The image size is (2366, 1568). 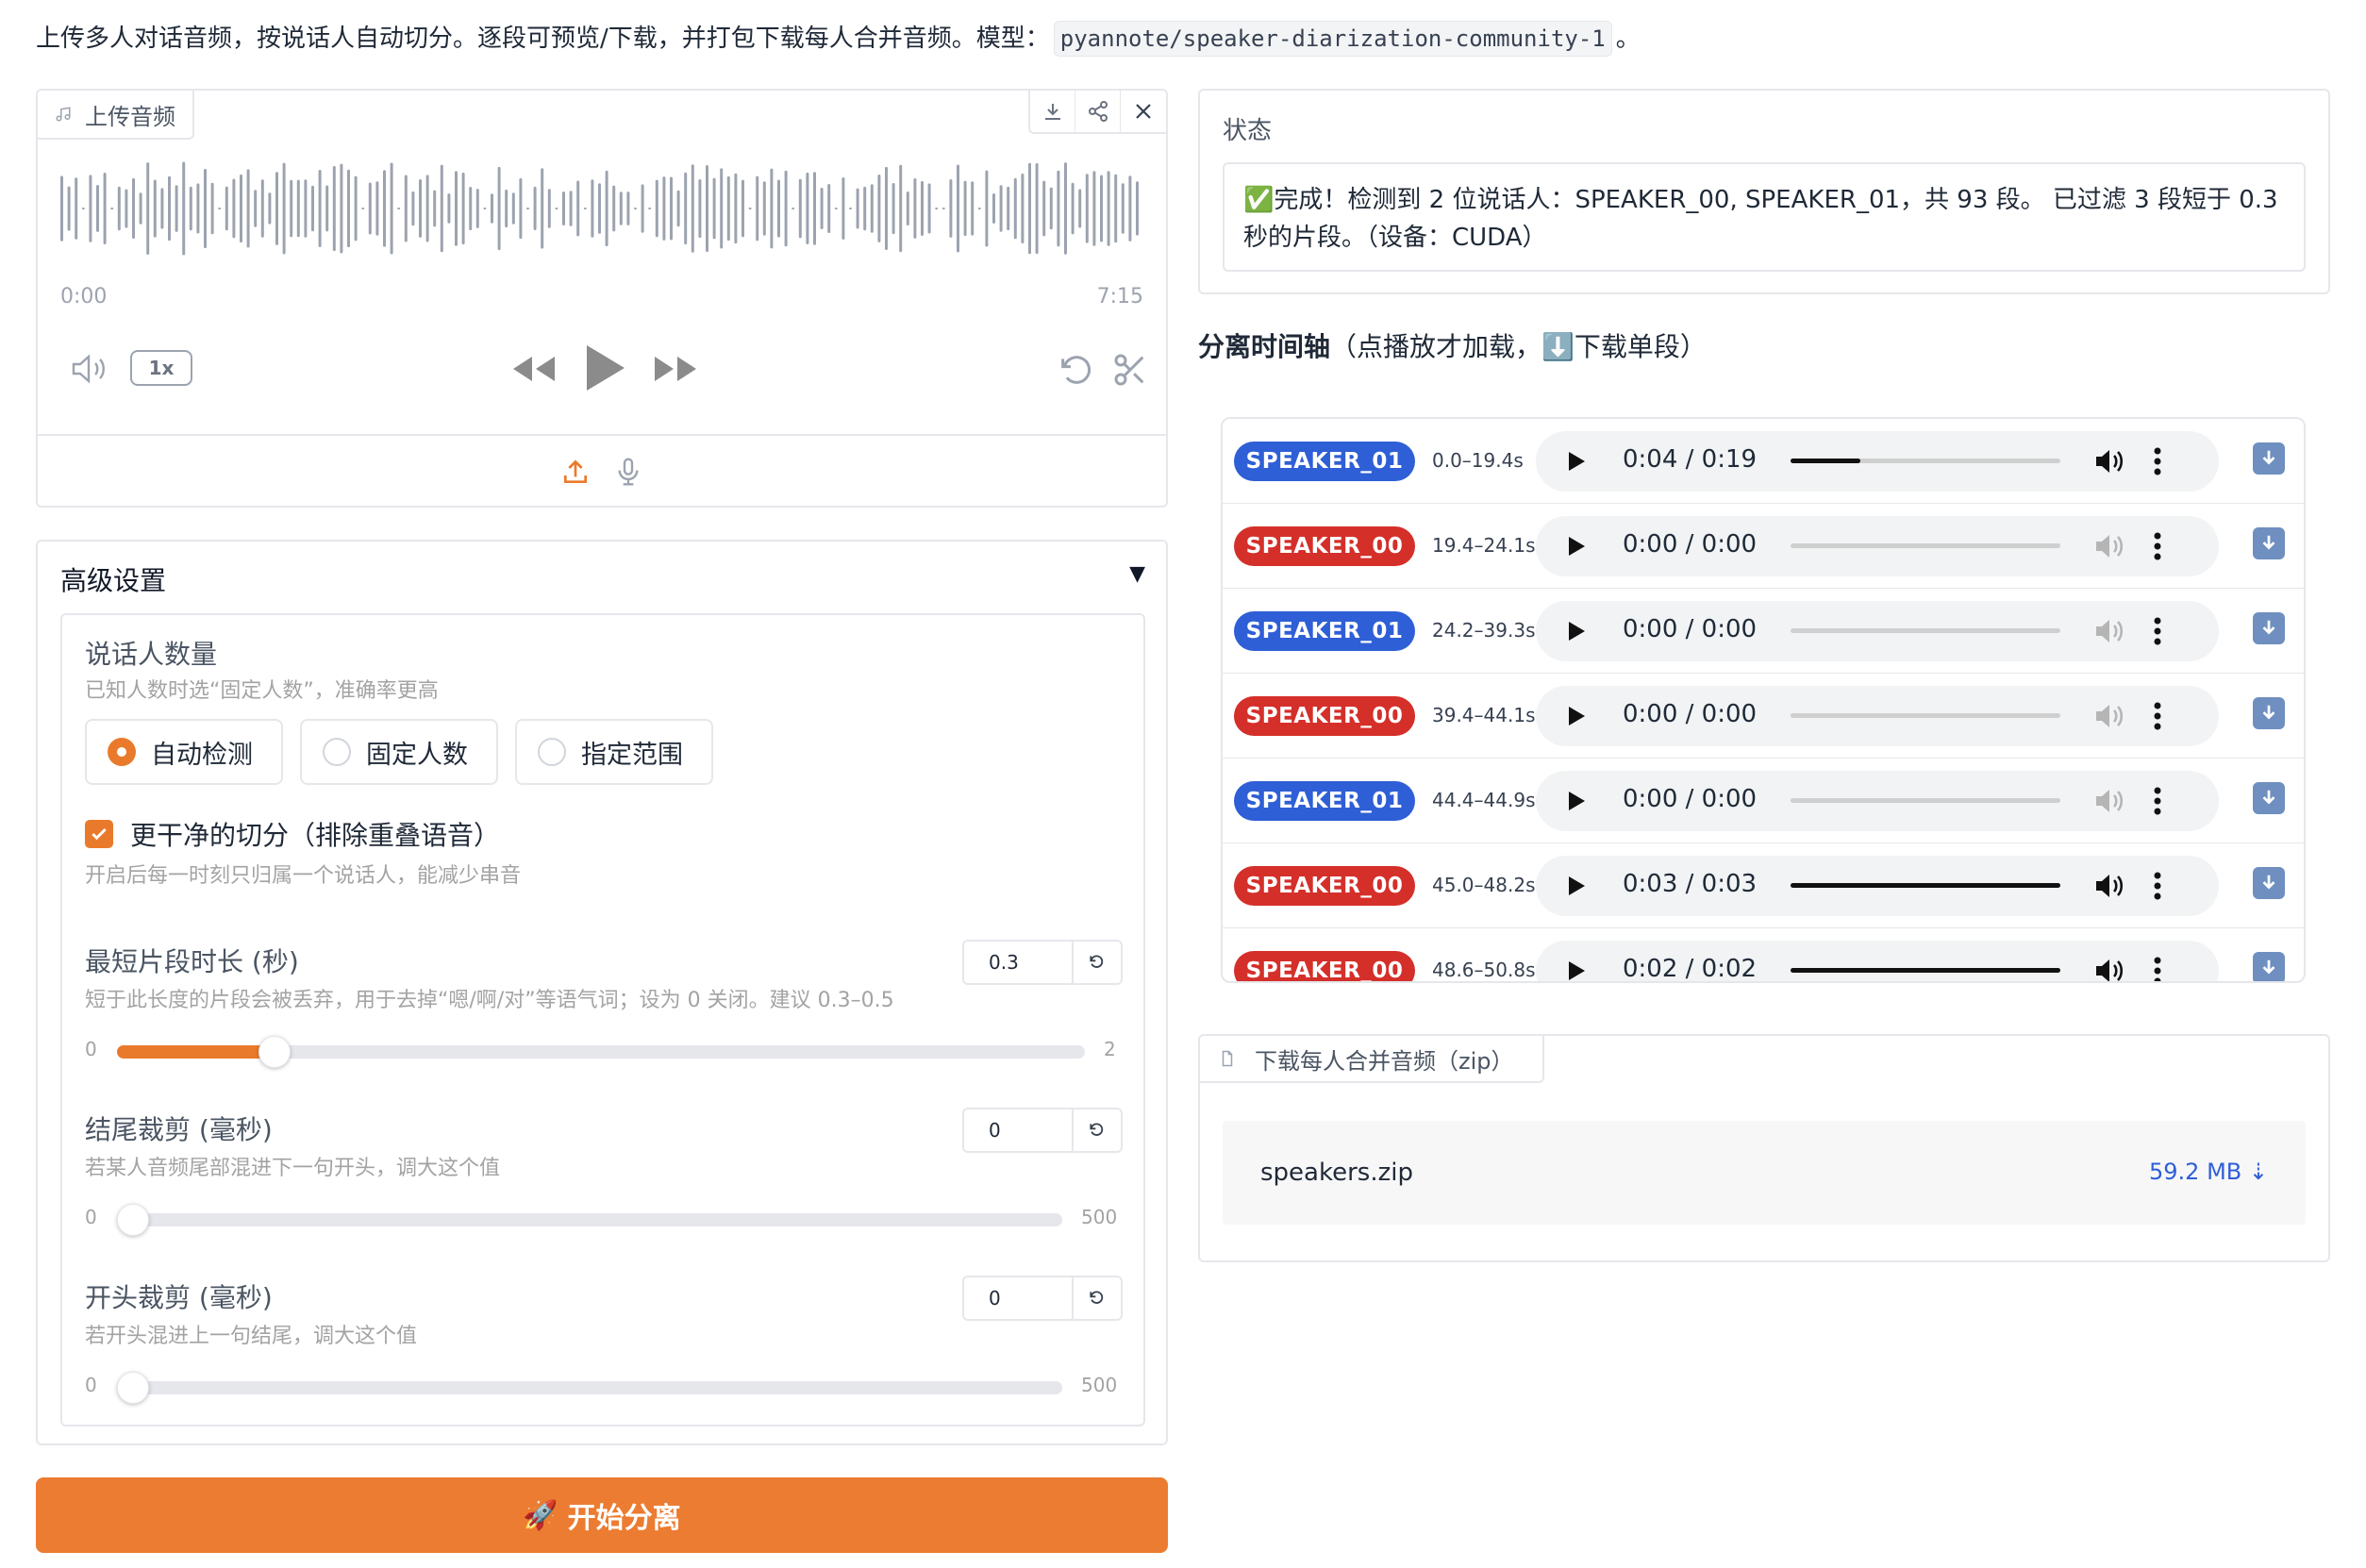 I want to click on tail-trim-slider-thumb, so click(x=133, y=1220).